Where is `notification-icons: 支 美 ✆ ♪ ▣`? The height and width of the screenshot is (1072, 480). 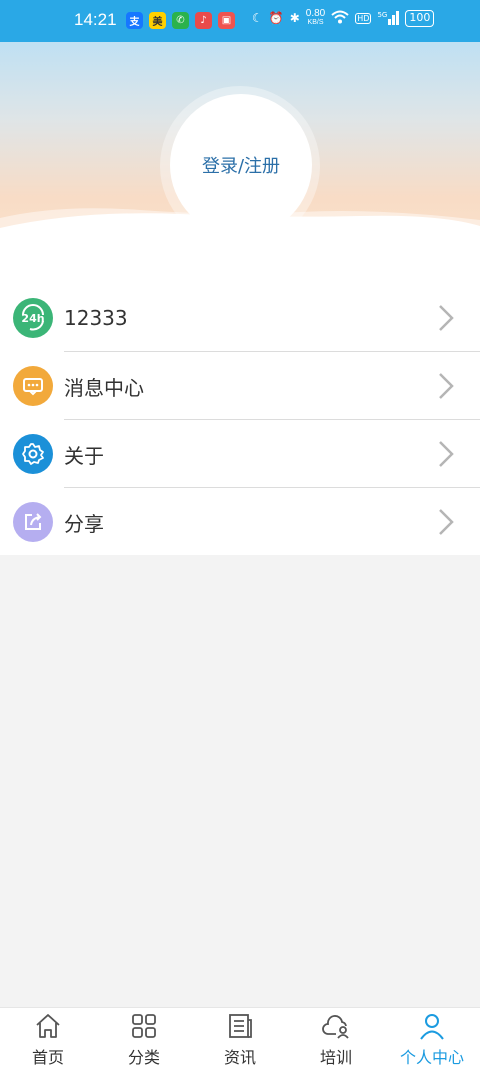
notification-icons: 支 美 ✆ ♪ ▣ is located at coordinates (180, 20).